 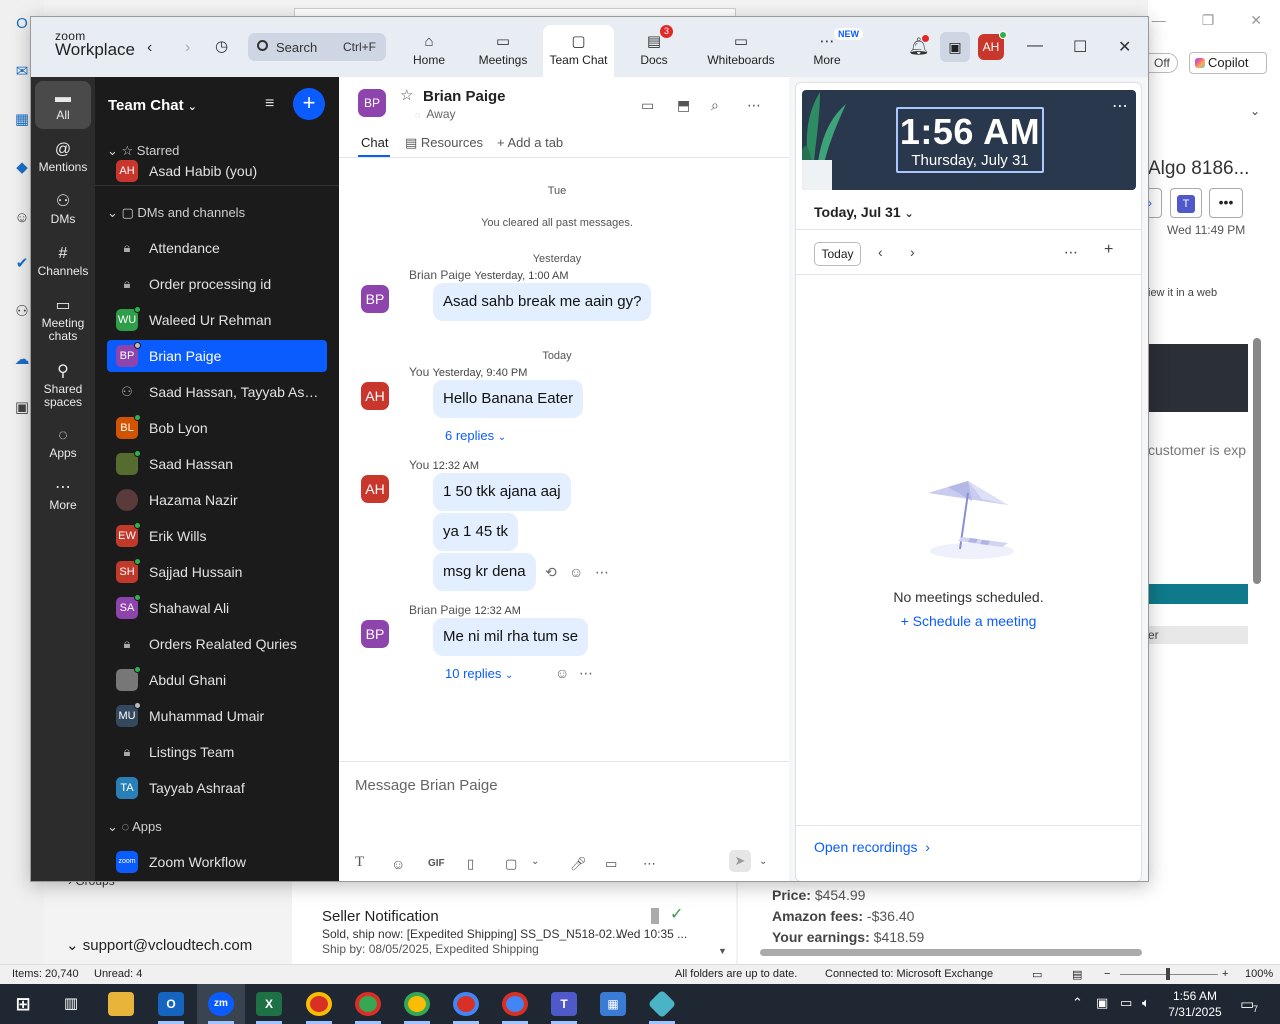 What do you see at coordinates (1159, 20) in the screenshot?
I see `minimize-icon: —` at bounding box center [1159, 20].